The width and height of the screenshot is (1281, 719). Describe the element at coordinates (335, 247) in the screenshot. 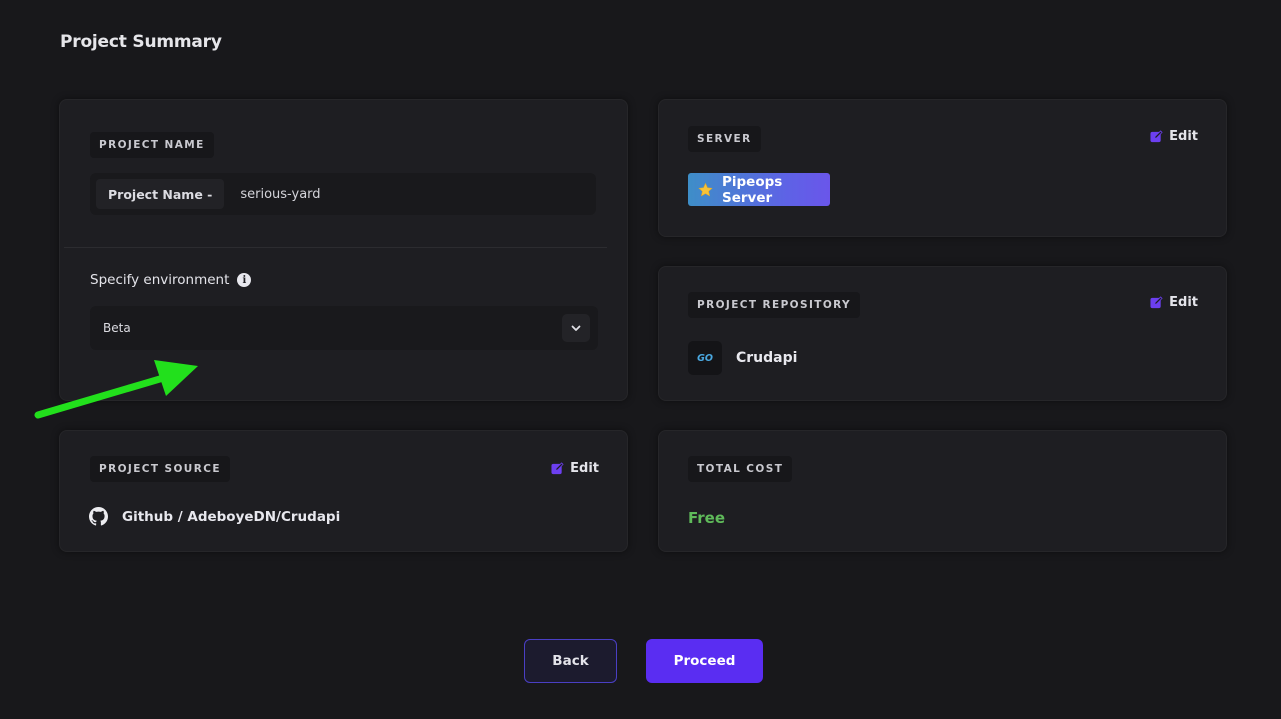

I see `card-divider` at that location.